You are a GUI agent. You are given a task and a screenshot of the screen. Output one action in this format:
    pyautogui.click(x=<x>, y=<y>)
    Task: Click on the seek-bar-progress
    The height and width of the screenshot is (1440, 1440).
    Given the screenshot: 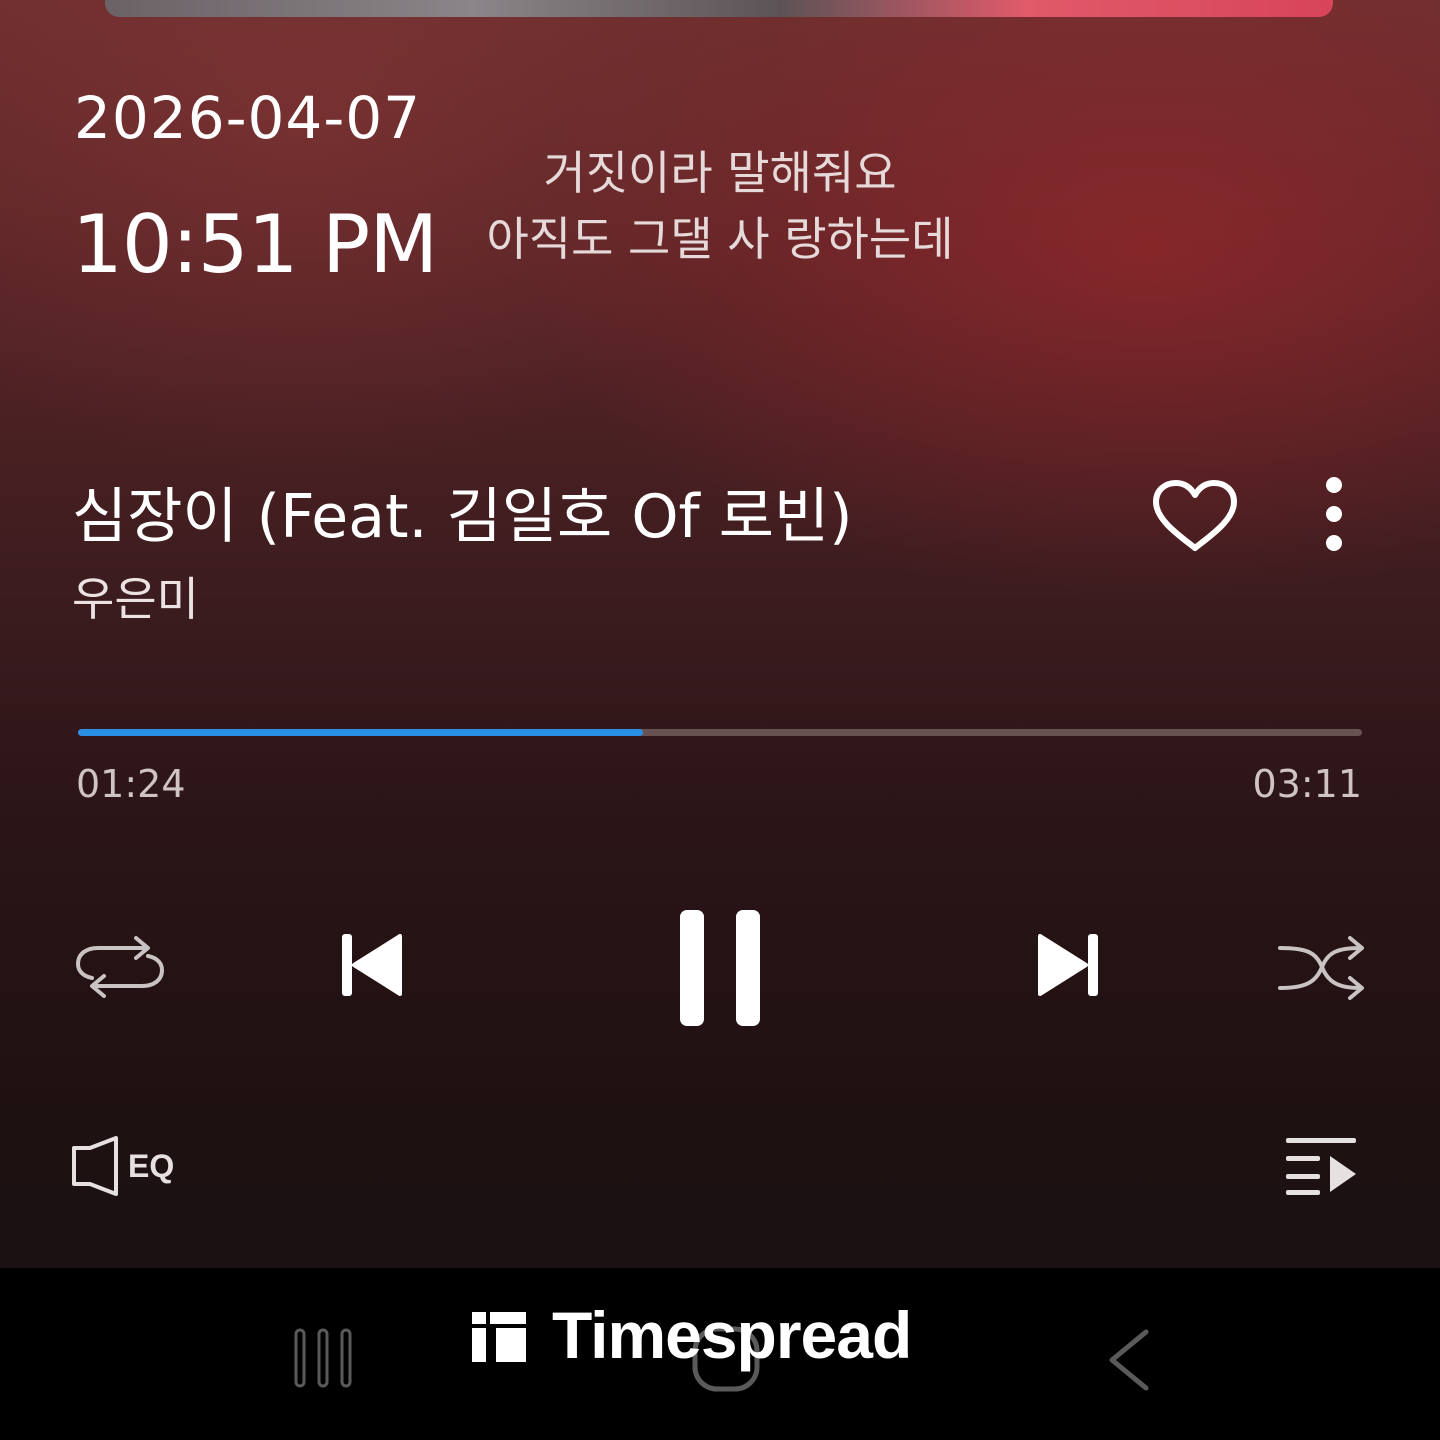 What is the action you would take?
    pyautogui.click(x=360, y=732)
    